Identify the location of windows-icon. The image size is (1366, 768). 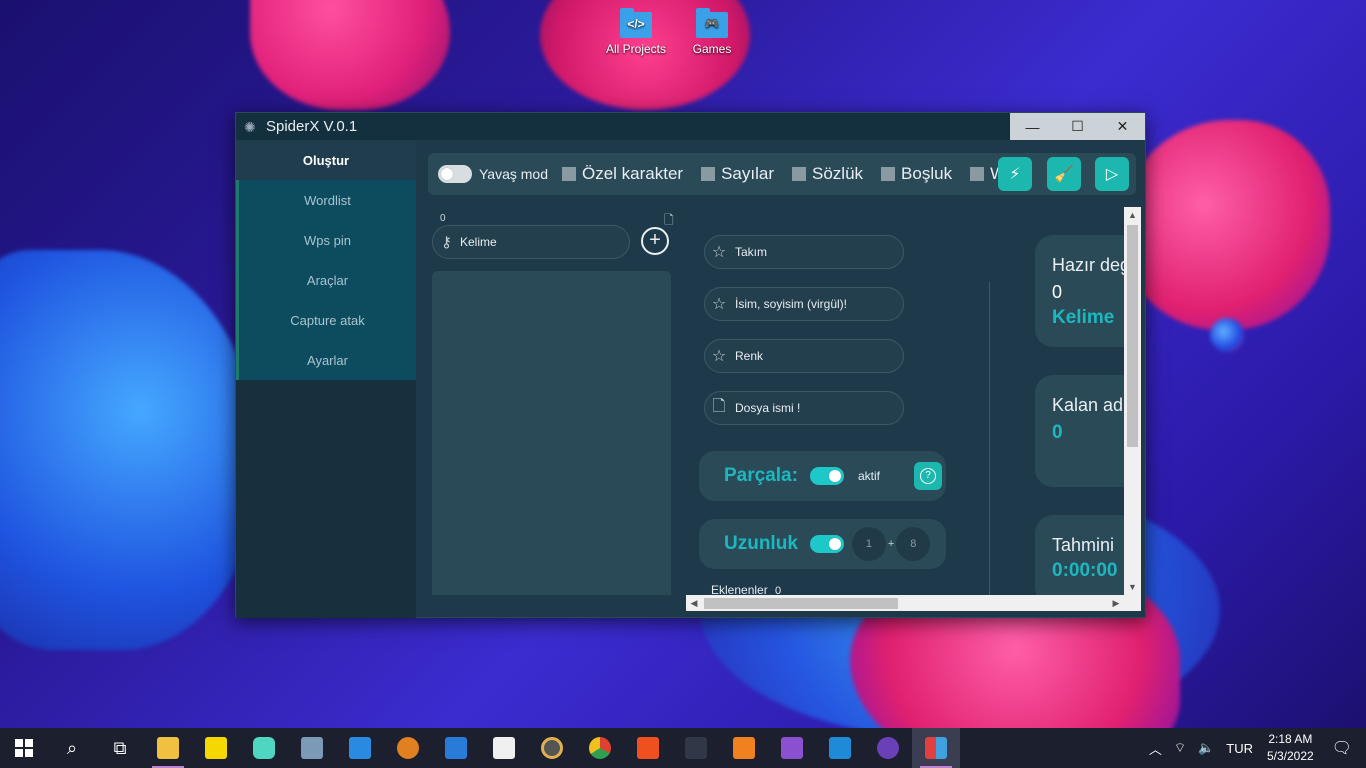
(24, 748).